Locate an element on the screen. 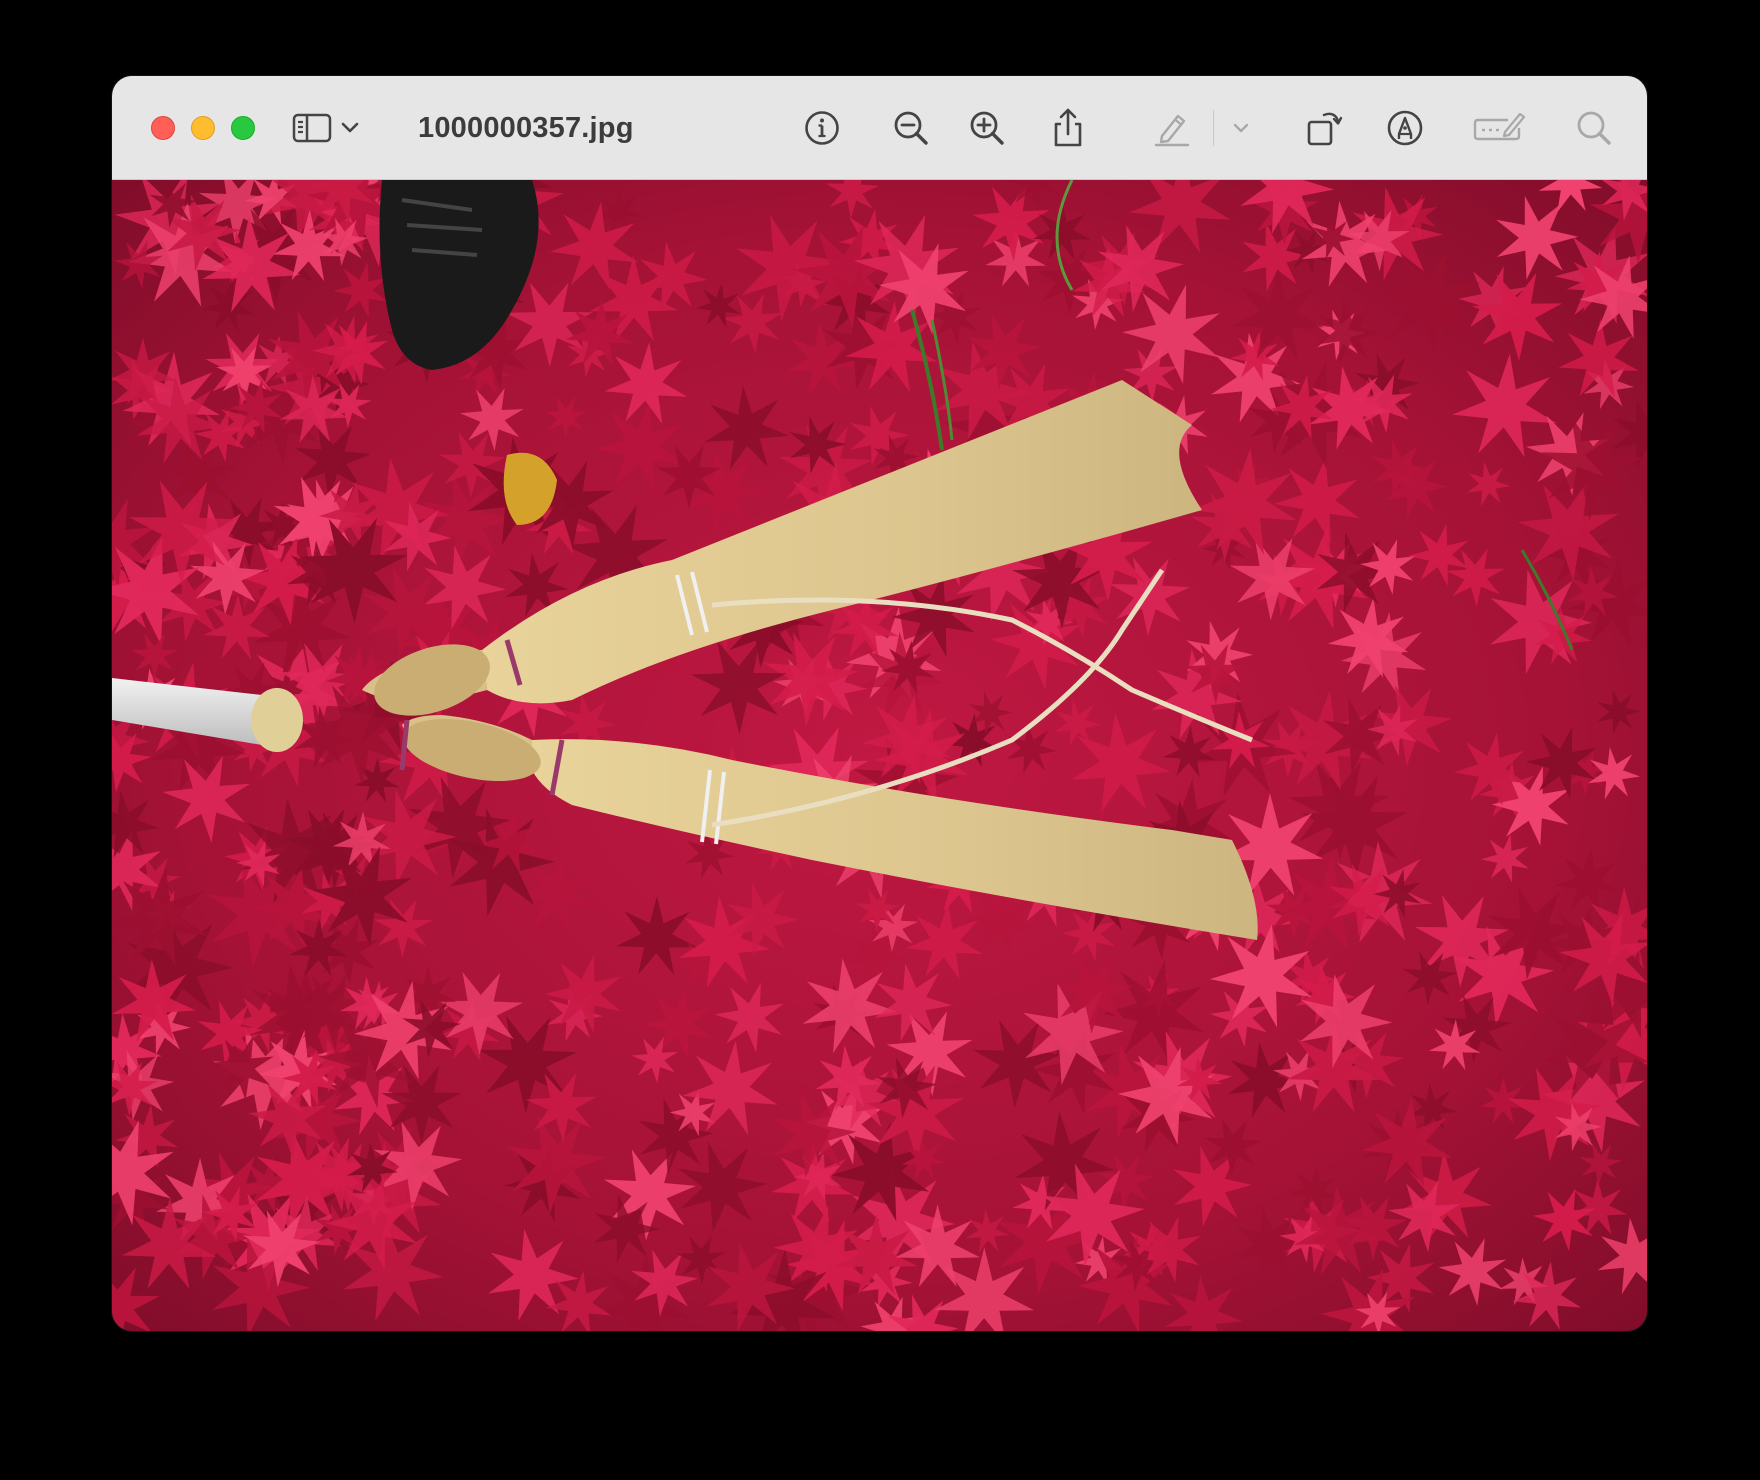 The height and width of the screenshot is (1480, 1760). info-button is located at coordinates (822, 128).